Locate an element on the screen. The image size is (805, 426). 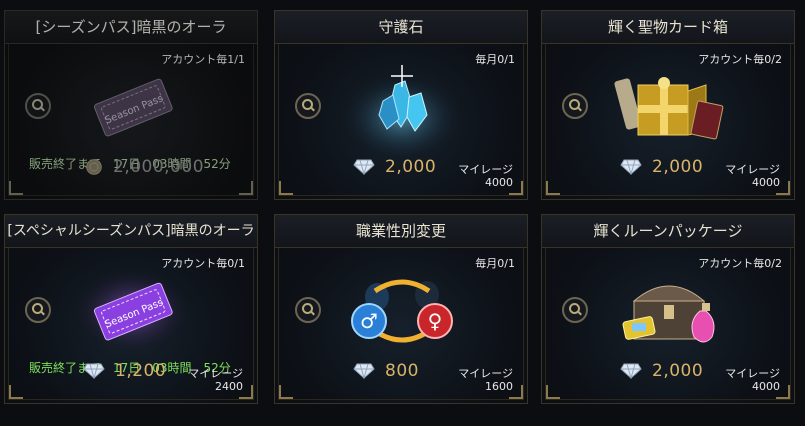
card-title: 輝くルーンパッケージ is located at coordinates (668, 231).